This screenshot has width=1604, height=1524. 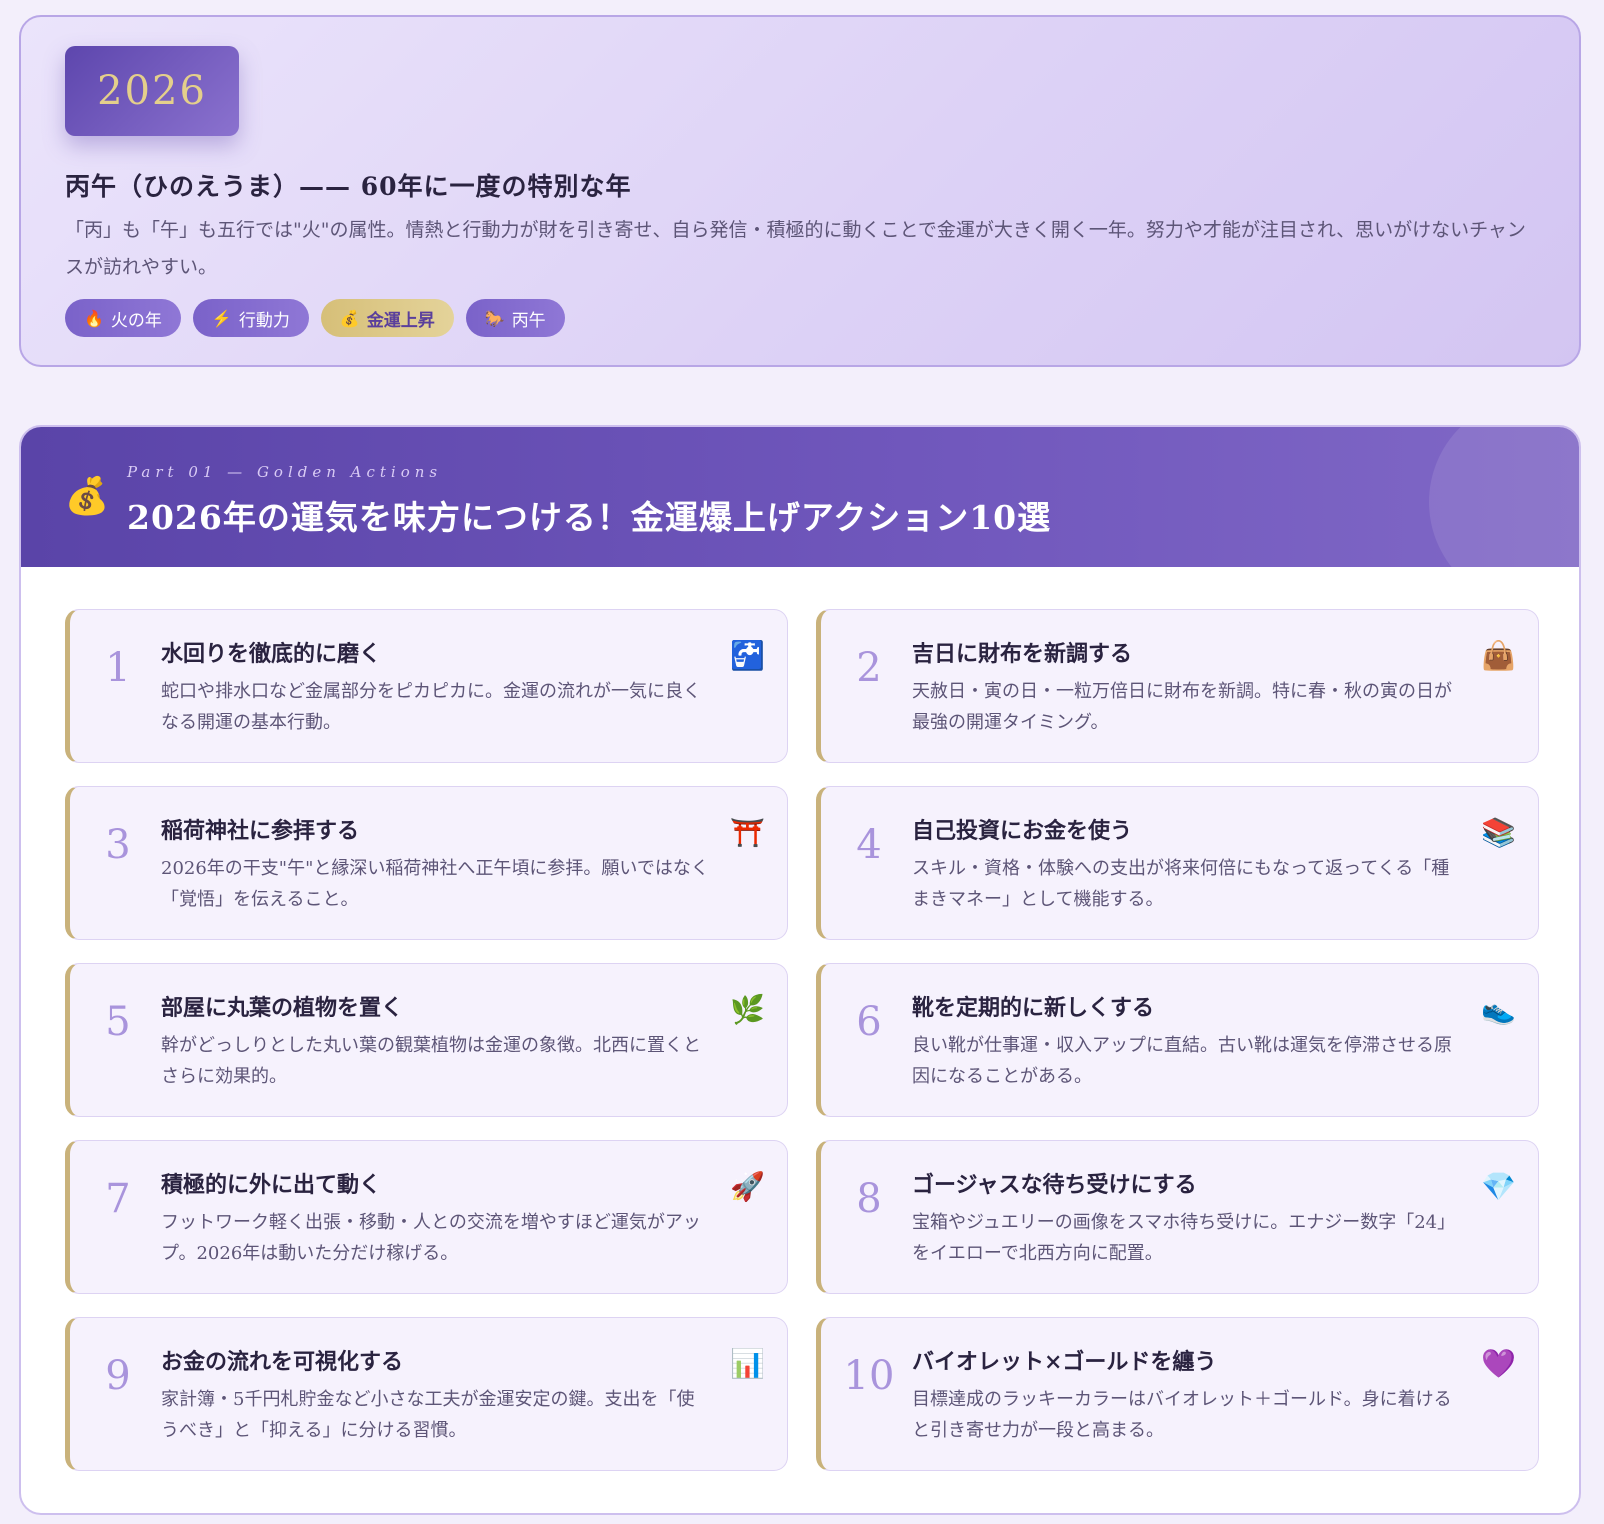 I want to click on year-badge: 2026, so click(x=152, y=91).